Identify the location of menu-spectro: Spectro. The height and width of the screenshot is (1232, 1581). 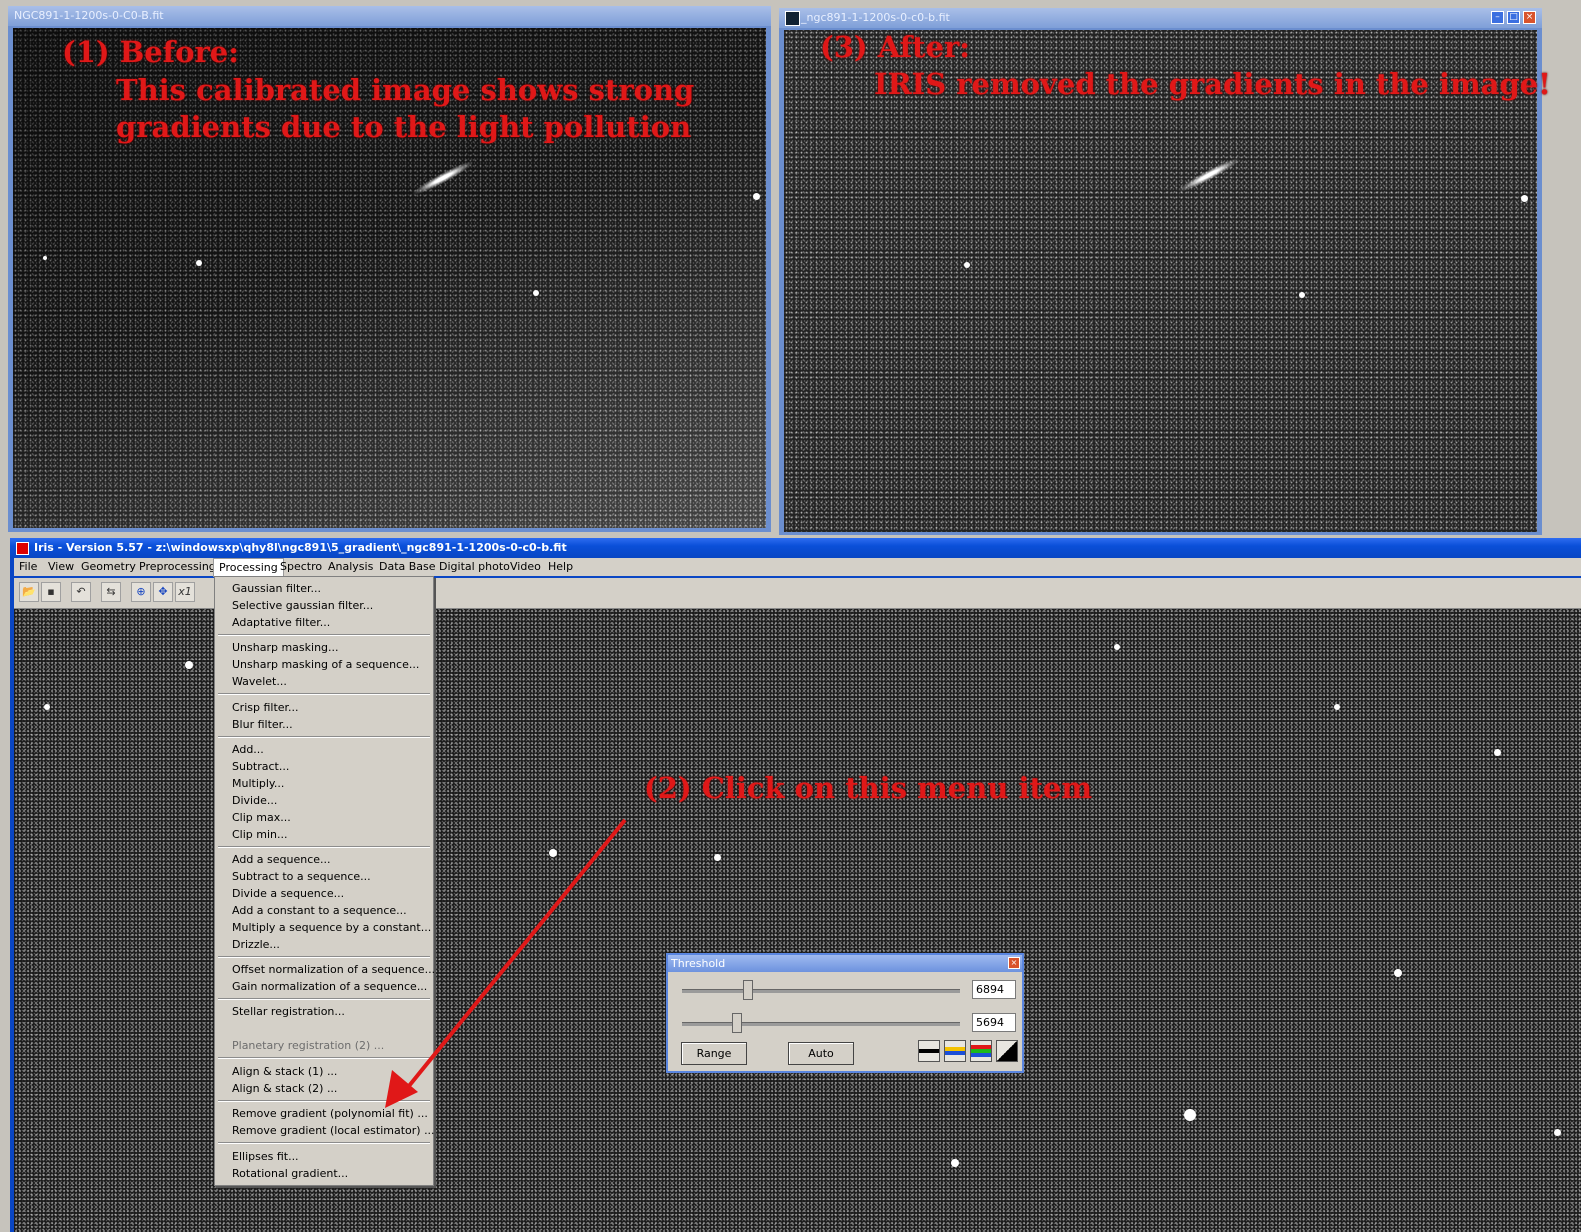
(301, 567).